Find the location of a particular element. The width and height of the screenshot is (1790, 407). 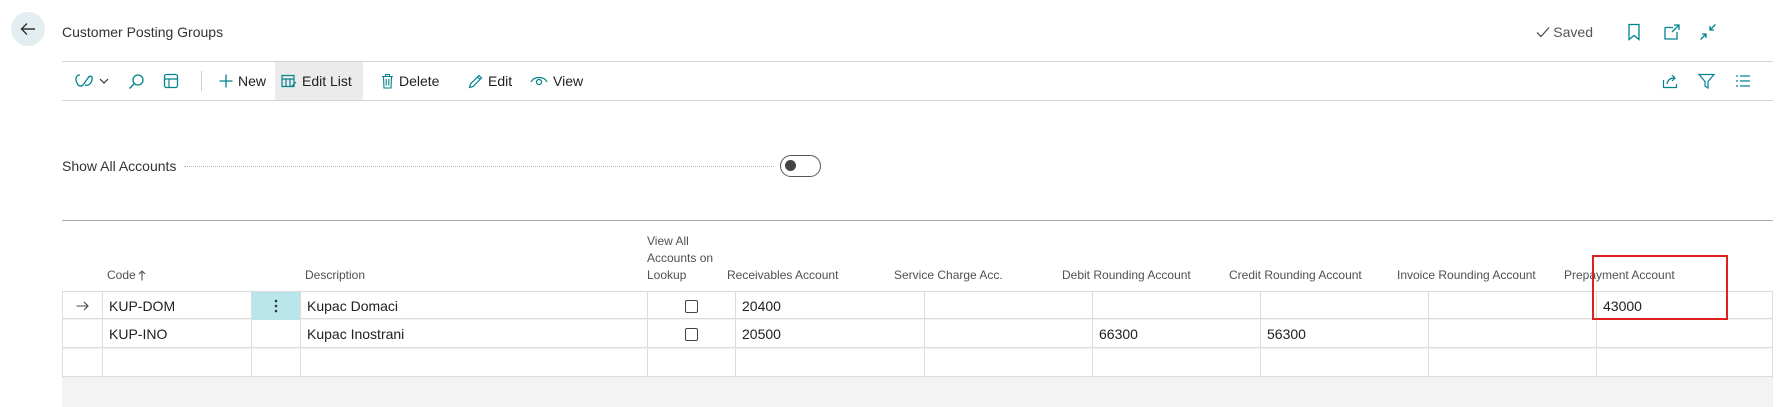

open-new-window-icon is located at coordinates (1672, 32).